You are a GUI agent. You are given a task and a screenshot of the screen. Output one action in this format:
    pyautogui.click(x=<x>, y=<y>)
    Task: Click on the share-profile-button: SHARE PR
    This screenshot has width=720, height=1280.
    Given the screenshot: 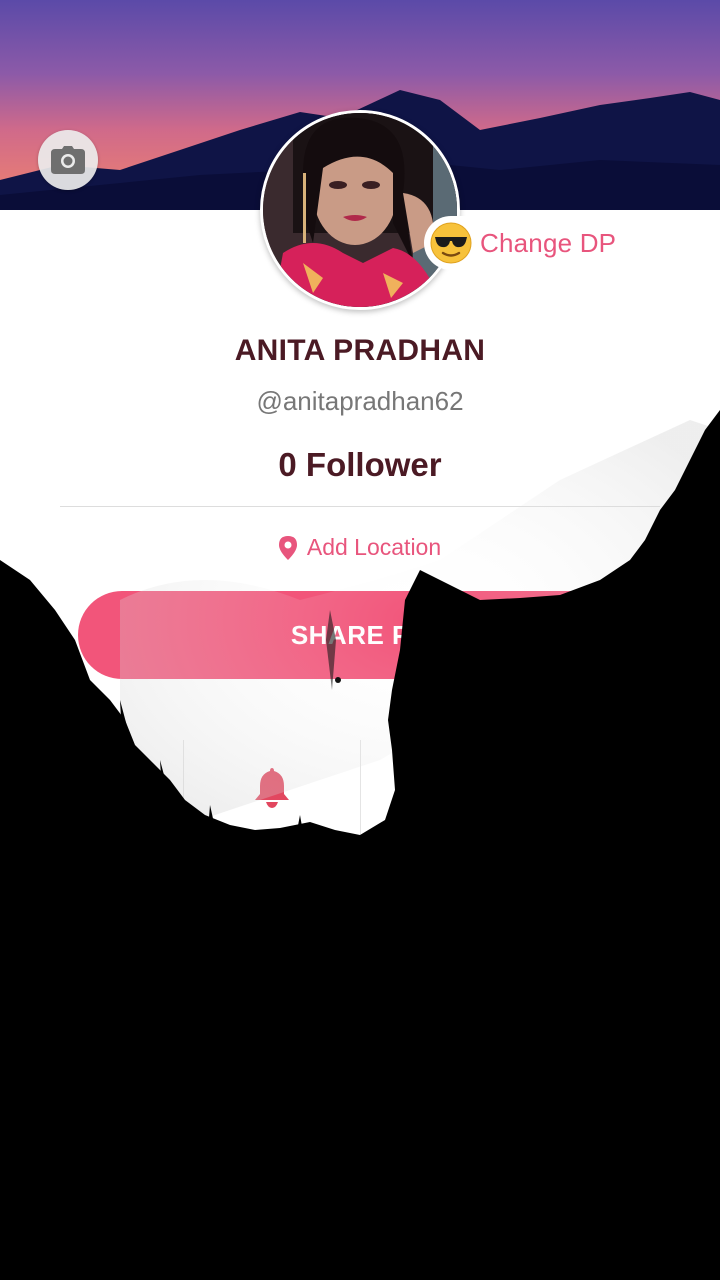 What is the action you would take?
    pyautogui.click(x=360, y=635)
    